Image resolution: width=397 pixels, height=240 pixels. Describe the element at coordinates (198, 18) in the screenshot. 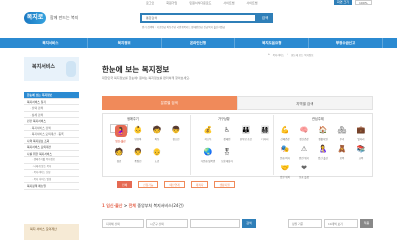

I see `search-input` at that location.